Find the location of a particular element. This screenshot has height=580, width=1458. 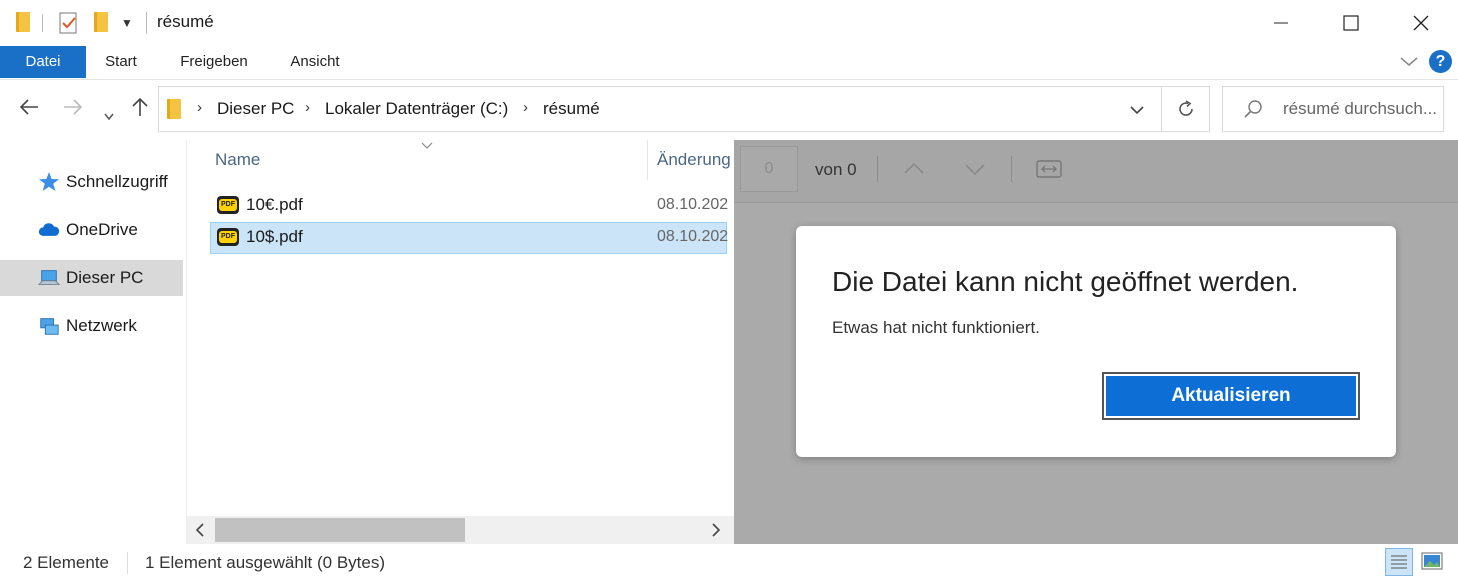

close-icon is located at coordinates (1421, 23).